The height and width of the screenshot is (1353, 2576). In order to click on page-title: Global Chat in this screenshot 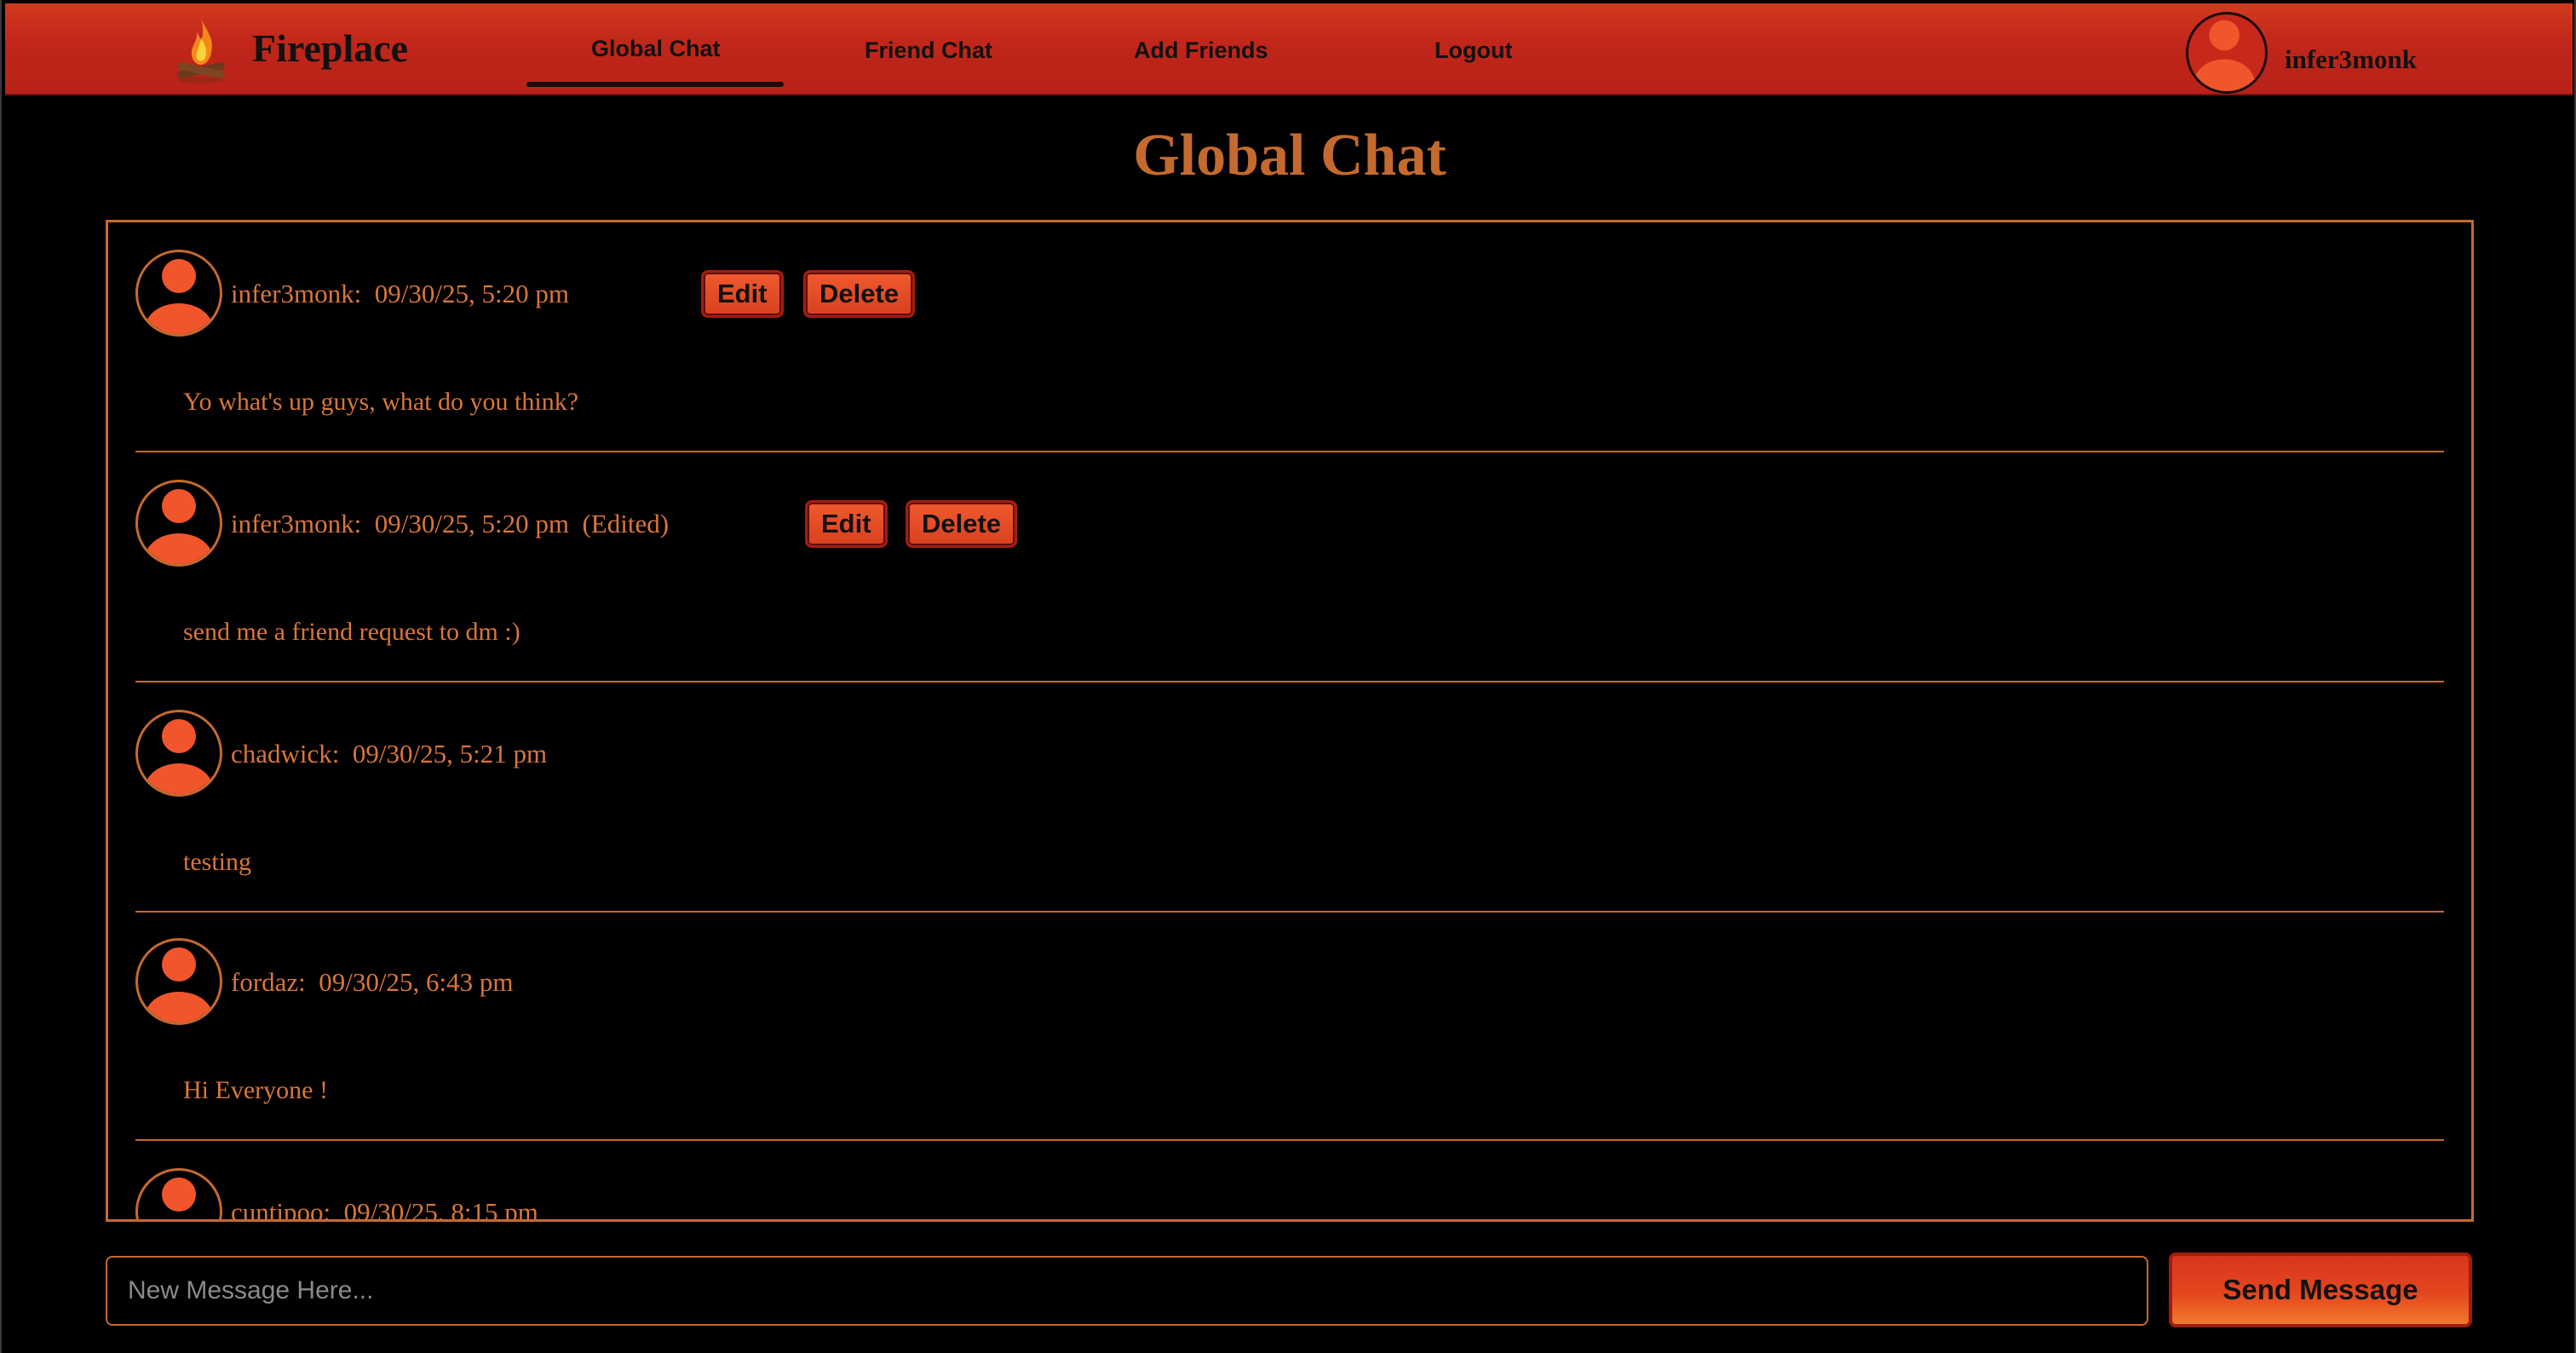, I will do `click(1289, 155)`.